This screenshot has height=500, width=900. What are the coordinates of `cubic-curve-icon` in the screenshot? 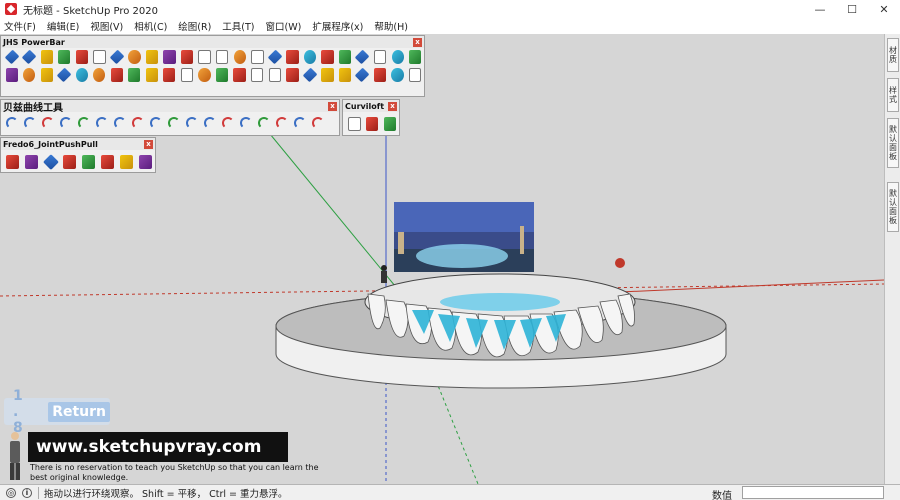 It's located at (66, 123).